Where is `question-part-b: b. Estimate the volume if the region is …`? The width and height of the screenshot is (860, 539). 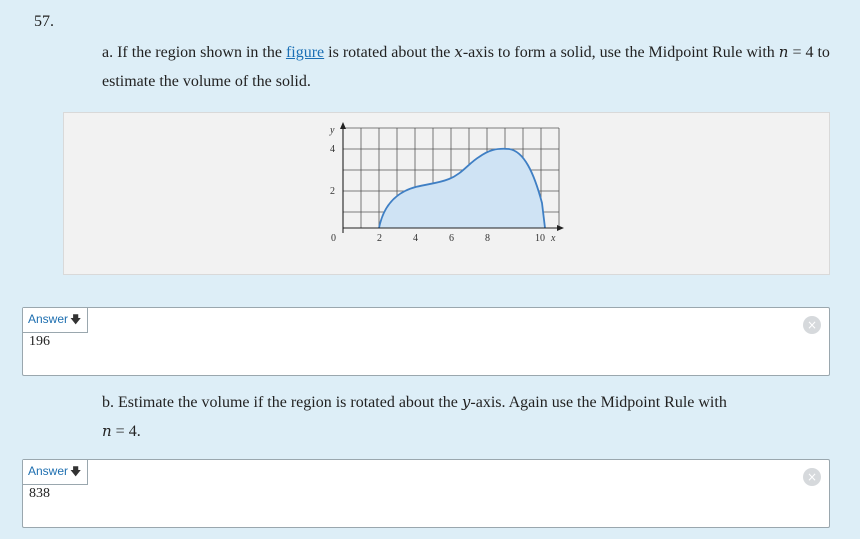
question-part-b: b. Estimate the volume if the region is … is located at coordinates (472, 417).